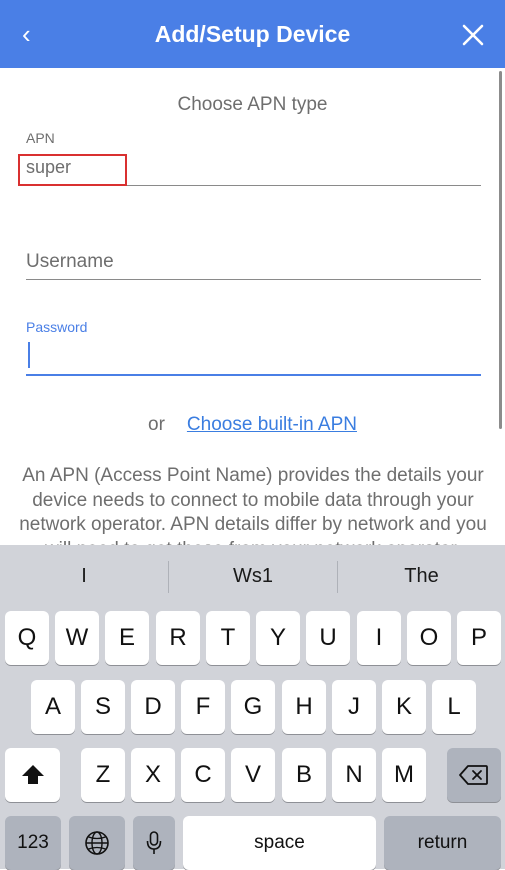 This screenshot has width=505, height=870. Describe the element at coordinates (500, 250) in the screenshot. I see `scrollbar` at that location.